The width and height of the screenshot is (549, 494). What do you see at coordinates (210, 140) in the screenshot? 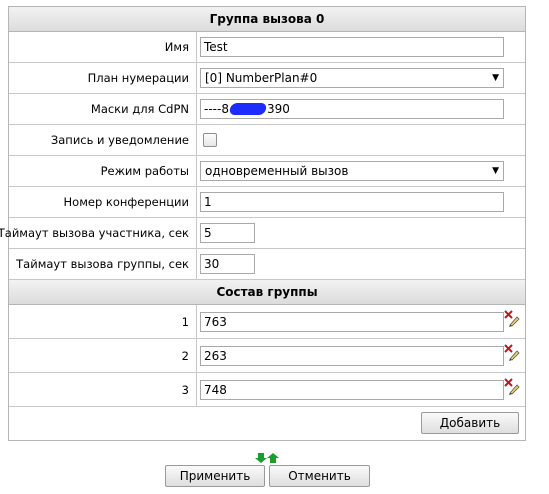
I see `record-notify-checkbox` at bounding box center [210, 140].